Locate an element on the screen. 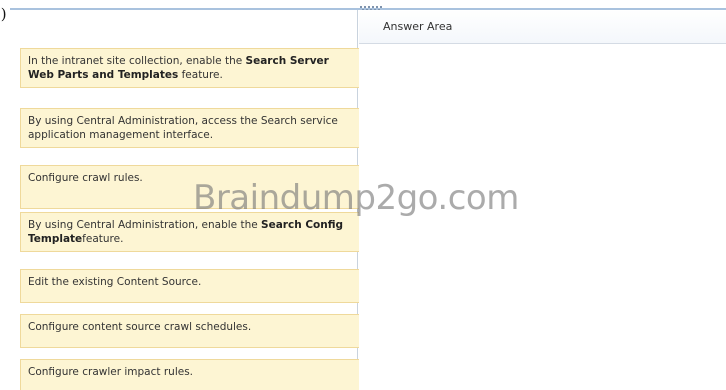 The height and width of the screenshot is (390, 726). answer-area-label: Answer Area is located at coordinates (418, 26).